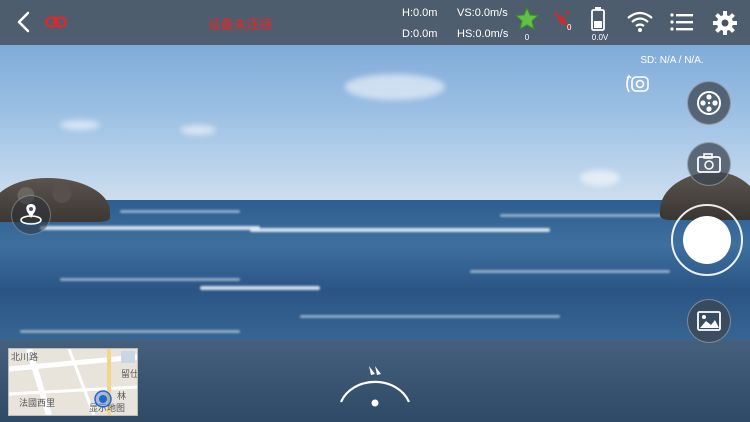 This screenshot has height=422, width=750. What do you see at coordinates (707, 240) in the screenshot?
I see `shutter-button` at bounding box center [707, 240].